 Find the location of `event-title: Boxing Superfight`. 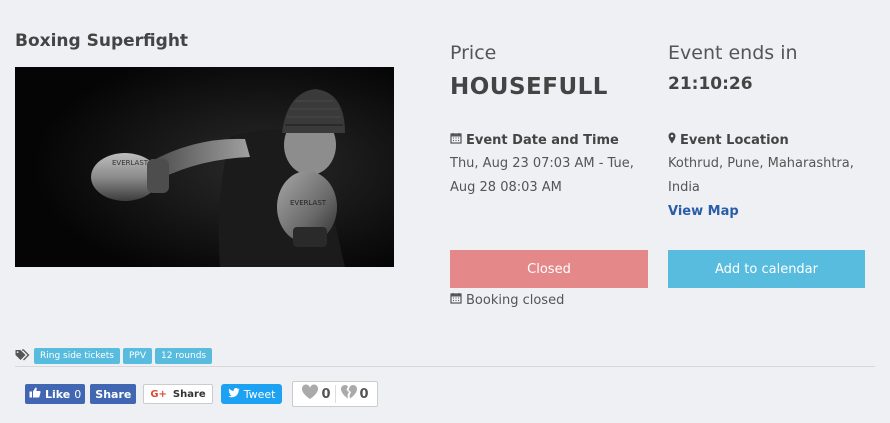

event-title: Boxing Superfight is located at coordinates (102, 41).